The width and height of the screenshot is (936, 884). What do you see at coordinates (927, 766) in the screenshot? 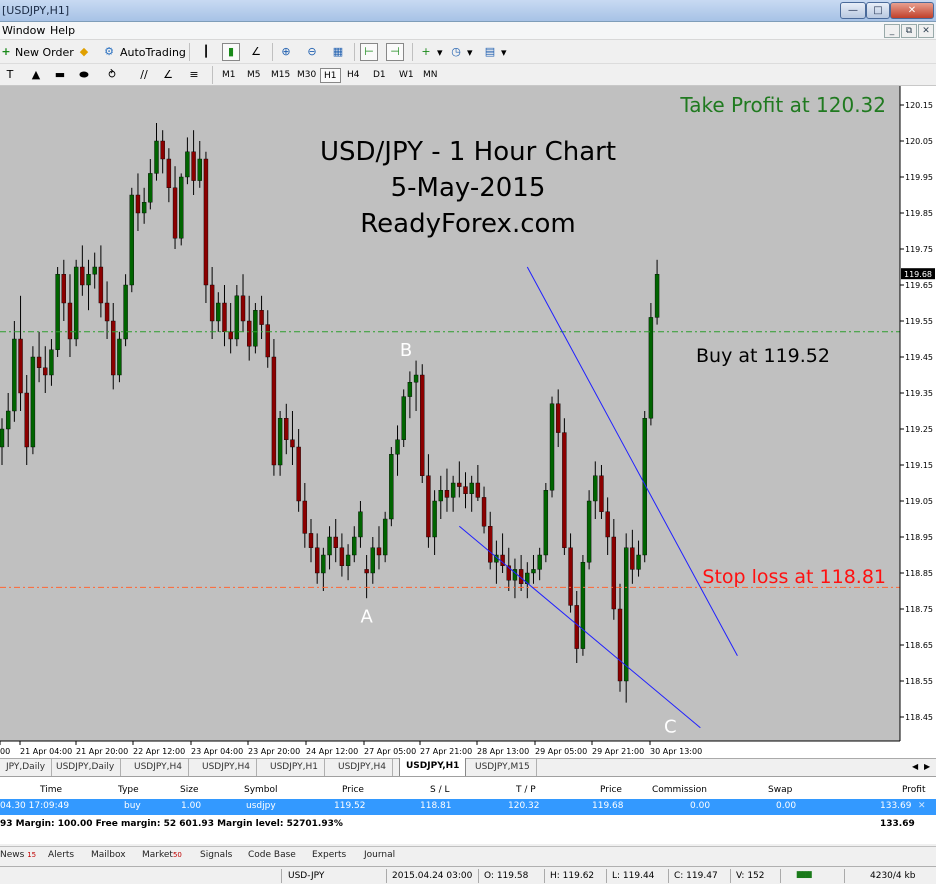
I see `tab-scroll-right-icon: ▶` at bounding box center [927, 766].